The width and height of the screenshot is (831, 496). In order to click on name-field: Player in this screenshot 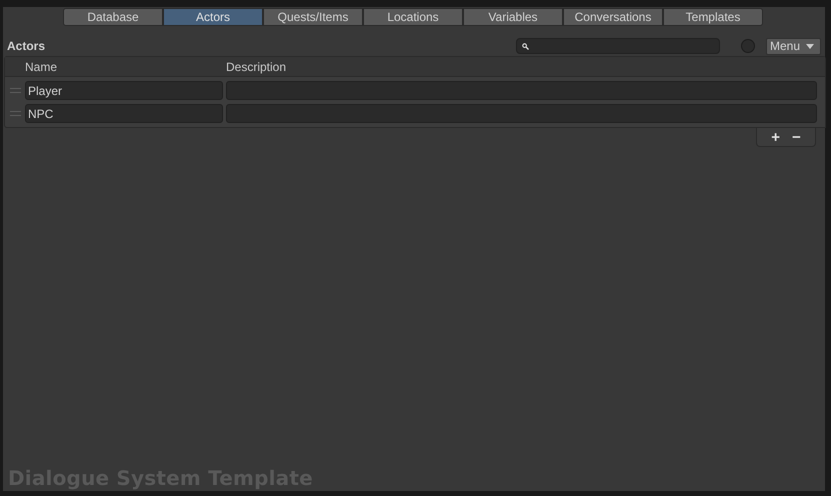, I will do `click(124, 90)`.